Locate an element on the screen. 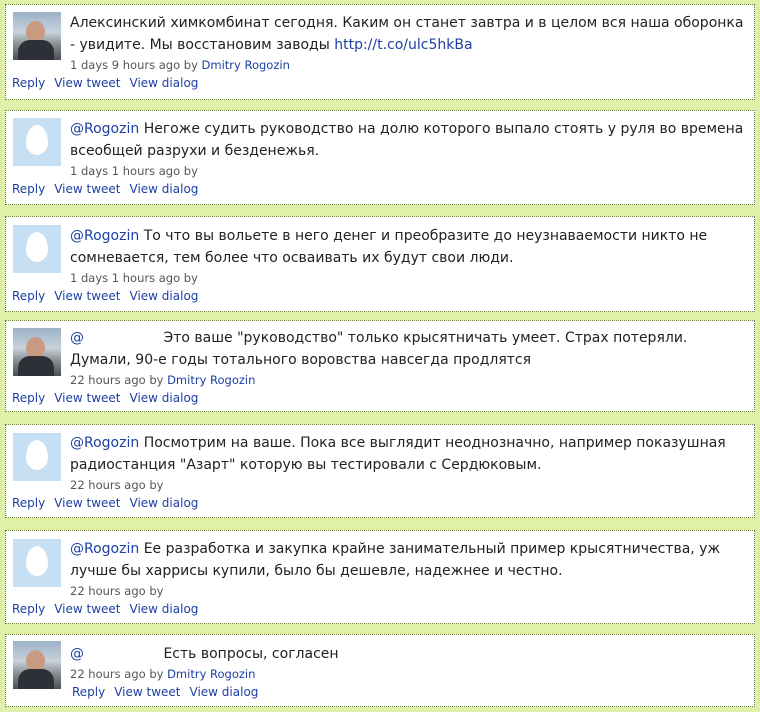  tweet-body: Есть вопросы, согласен is located at coordinates (251, 654).